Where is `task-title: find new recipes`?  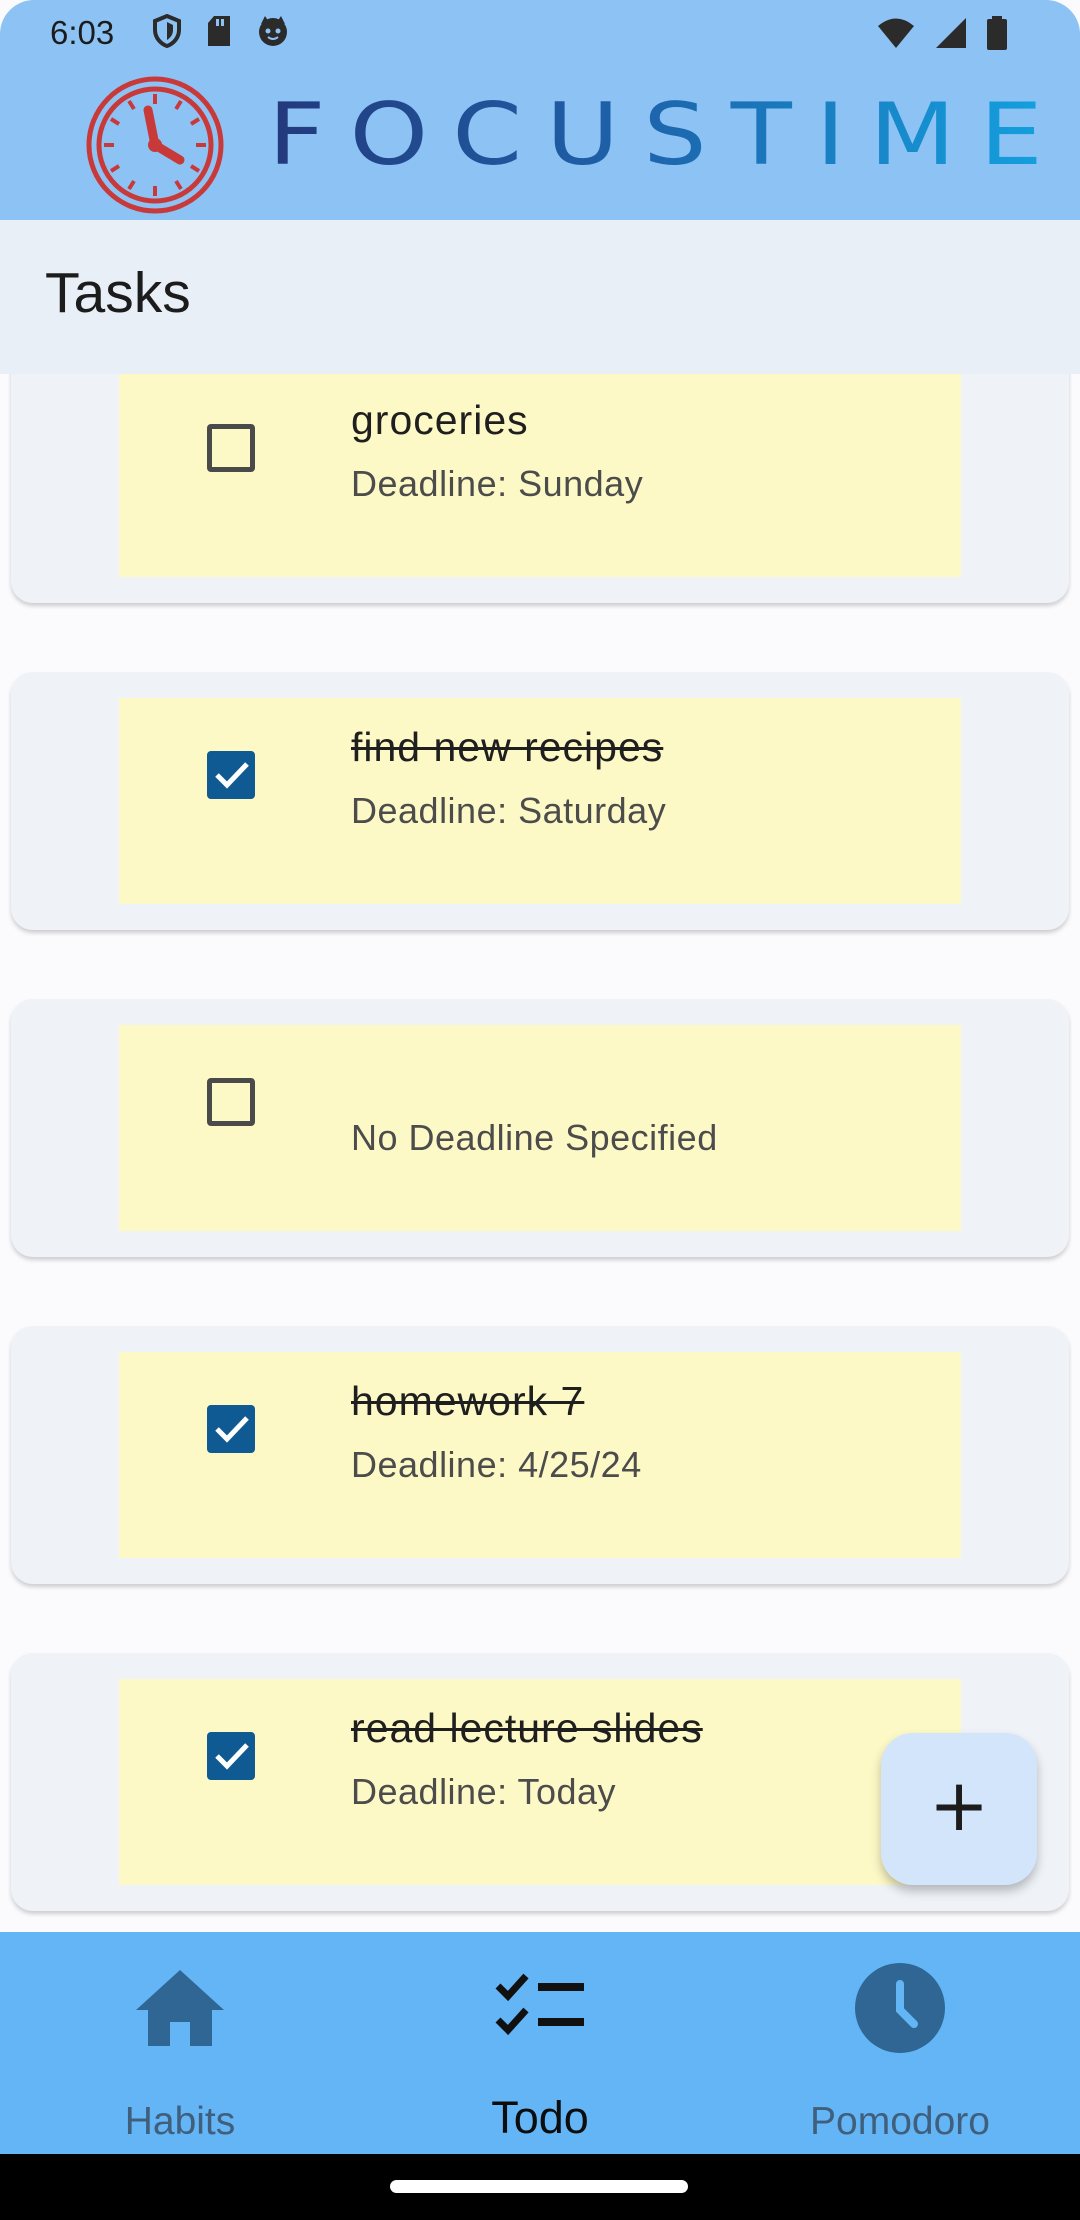
task-title: find new recipes is located at coordinates (507, 747).